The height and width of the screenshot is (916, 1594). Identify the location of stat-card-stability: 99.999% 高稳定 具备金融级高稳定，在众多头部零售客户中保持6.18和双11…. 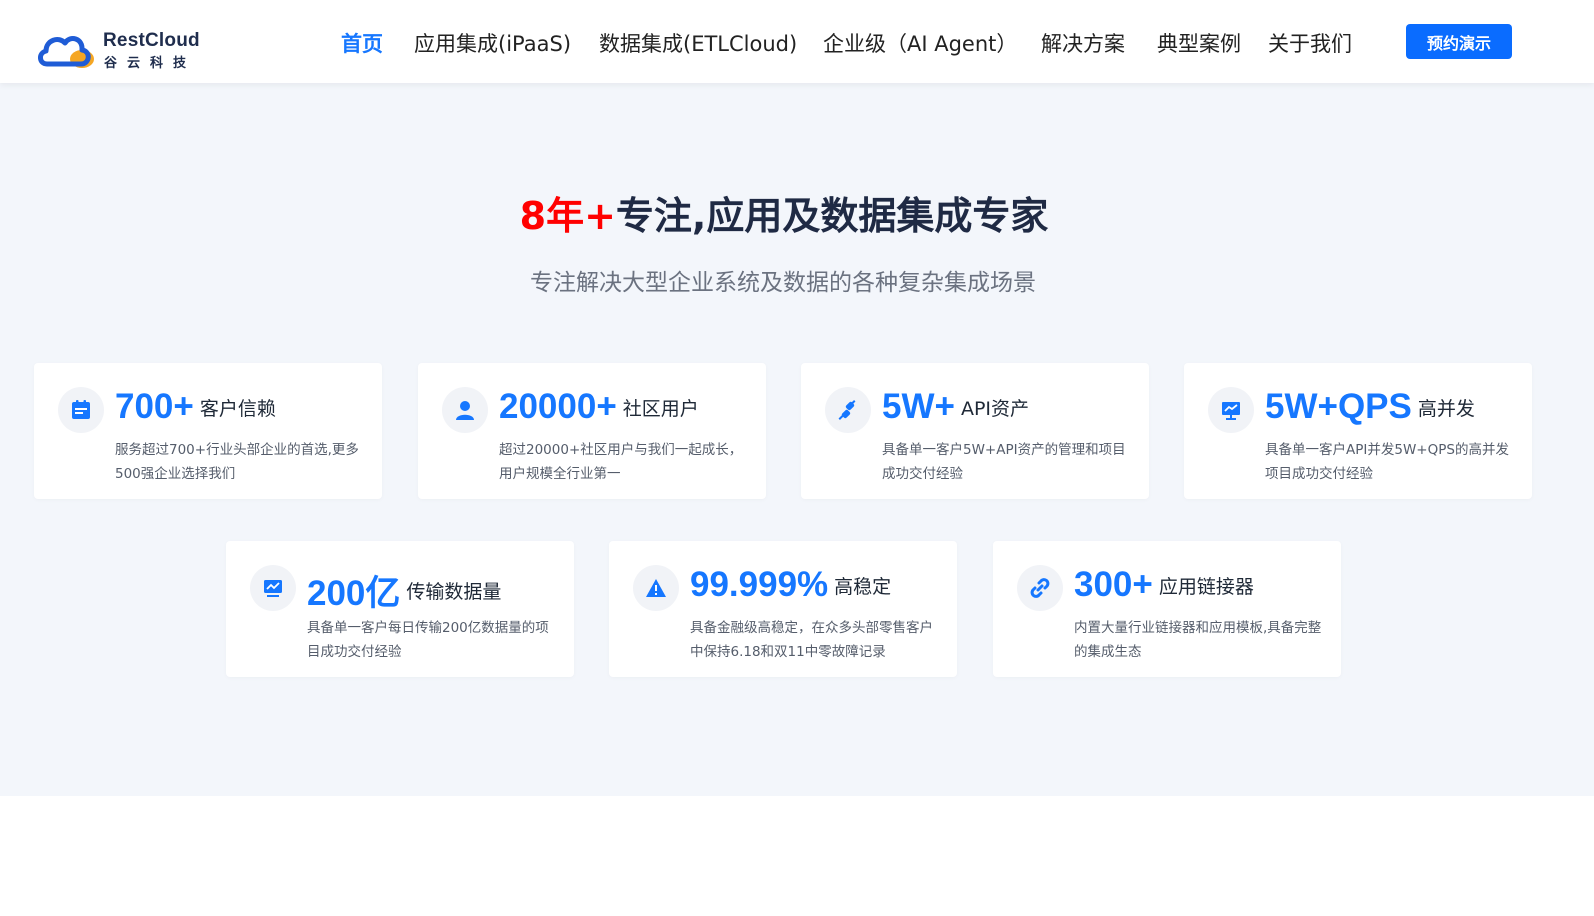
(783, 609).